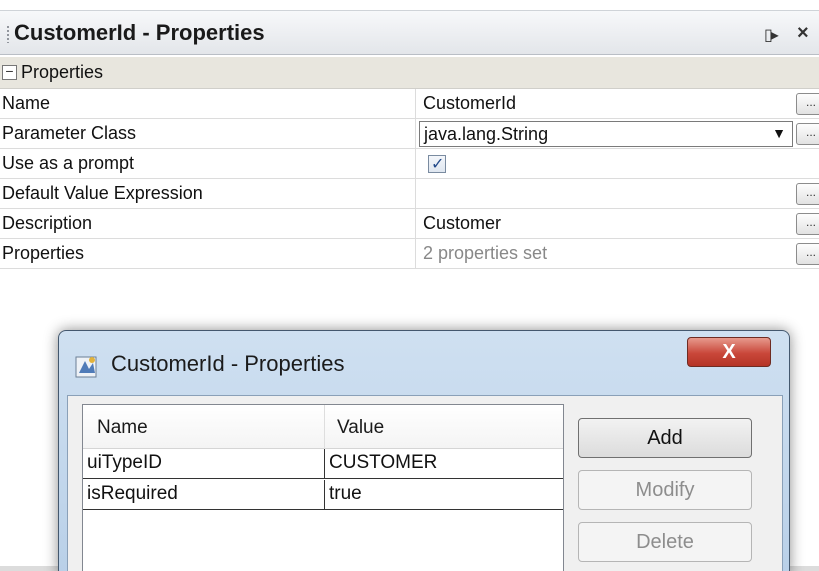 Image resolution: width=819 pixels, height=571 pixels. I want to click on dialog-title: CustomerId - Properties, so click(228, 363).